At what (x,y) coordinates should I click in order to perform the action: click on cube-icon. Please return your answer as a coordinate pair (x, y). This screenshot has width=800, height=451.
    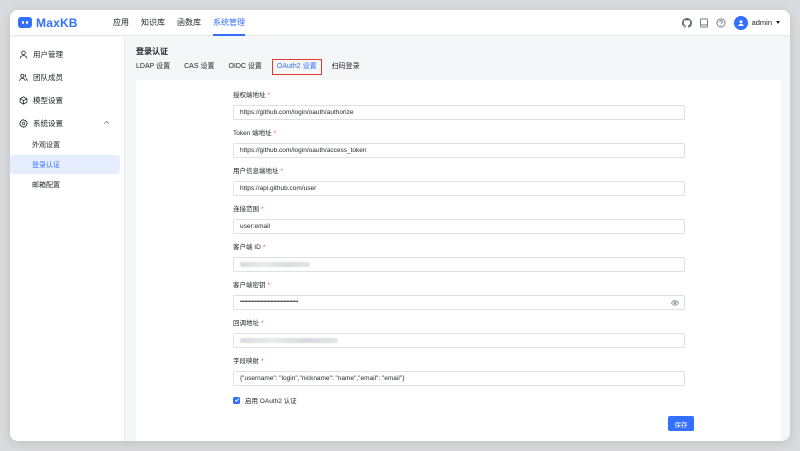
    Looking at the image, I should click on (23, 100).